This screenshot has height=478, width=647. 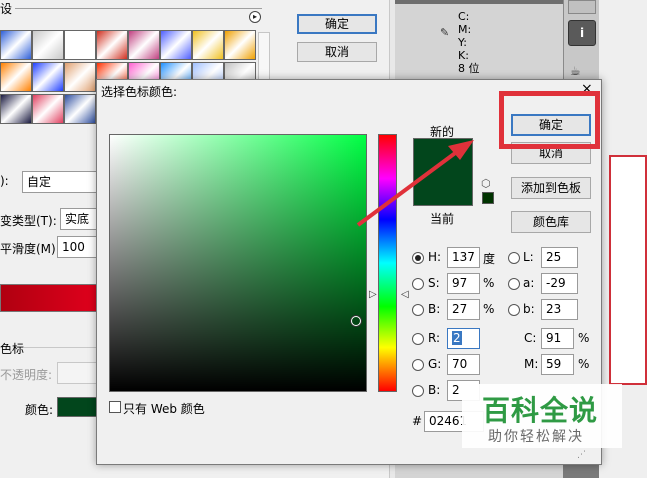 I want to click on watermark-subtitle: 助你轻松解决, so click(x=536, y=437).